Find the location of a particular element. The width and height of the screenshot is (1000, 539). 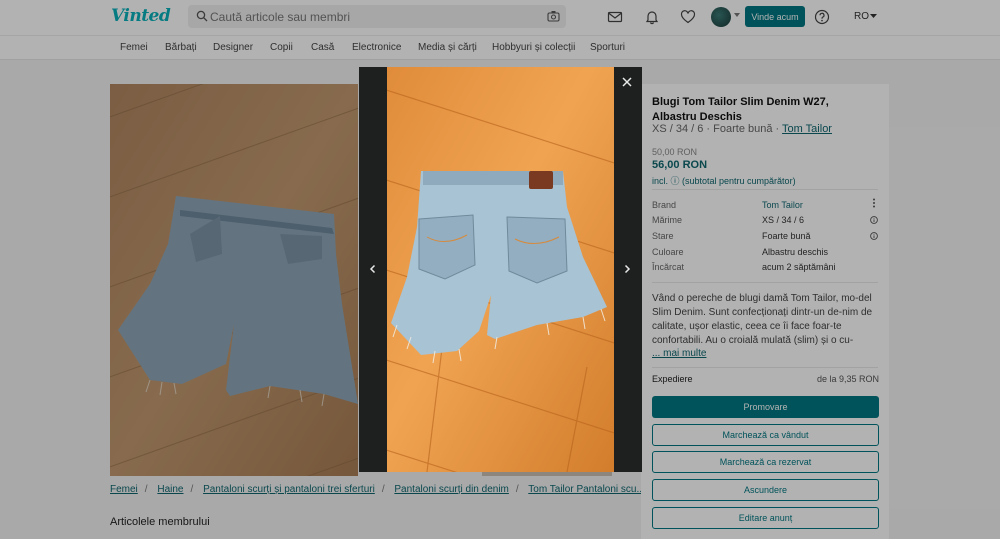

close-icon is located at coordinates (627, 82).